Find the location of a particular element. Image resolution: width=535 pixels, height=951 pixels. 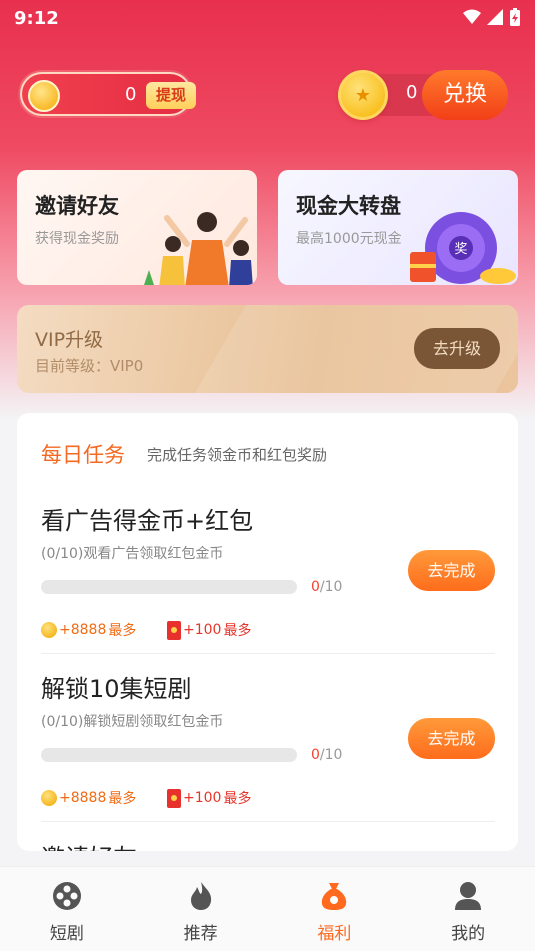

prize-wheel-illustration: 奖 is located at coordinates (463, 248).